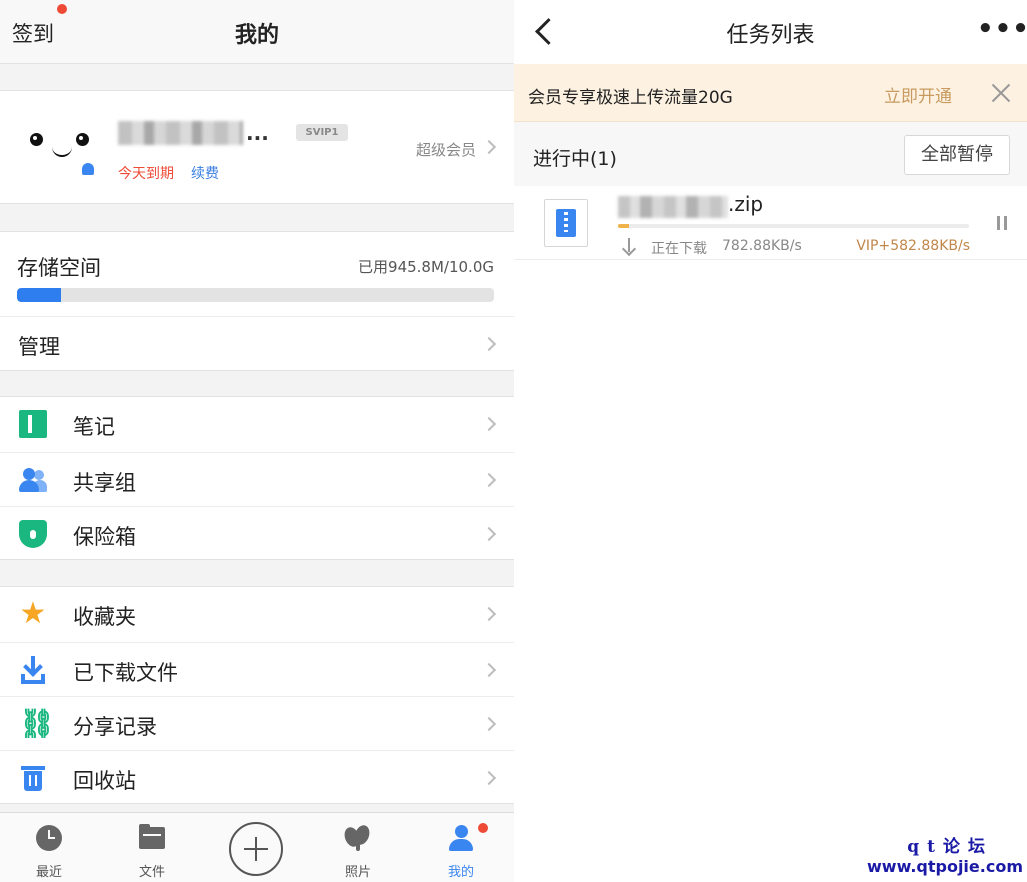  What do you see at coordinates (82, 139) in the screenshot?
I see `avatar-eye-right` at bounding box center [82, 139].